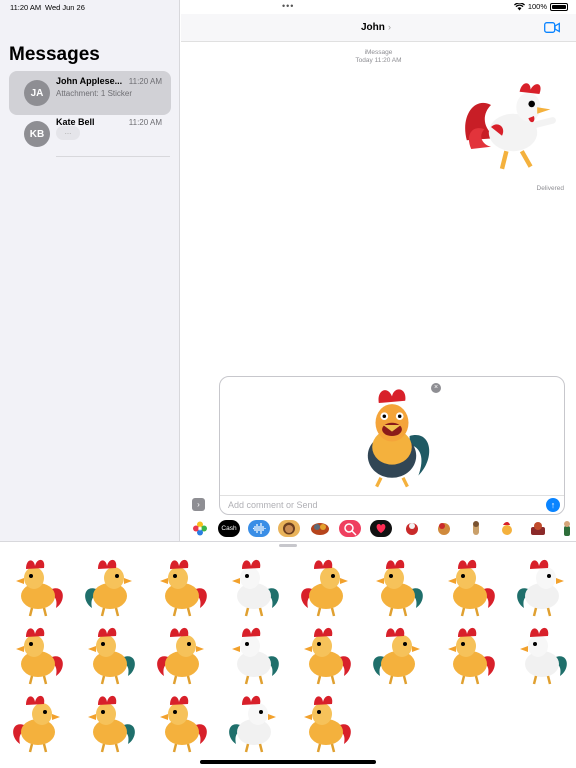 The width and height of the screenshot is (576, 768). I want to click on sent-rooster-sticker, so click(513, 127).